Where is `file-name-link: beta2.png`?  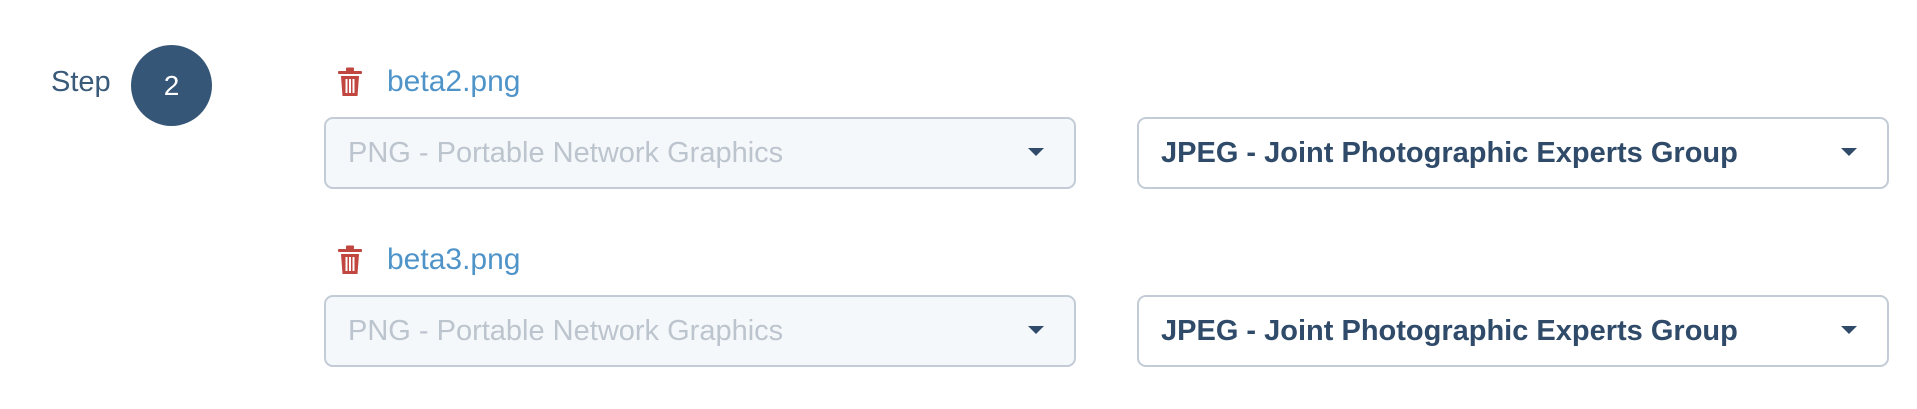
file-name-link: beta2.png is located at coordinates (453, 82).